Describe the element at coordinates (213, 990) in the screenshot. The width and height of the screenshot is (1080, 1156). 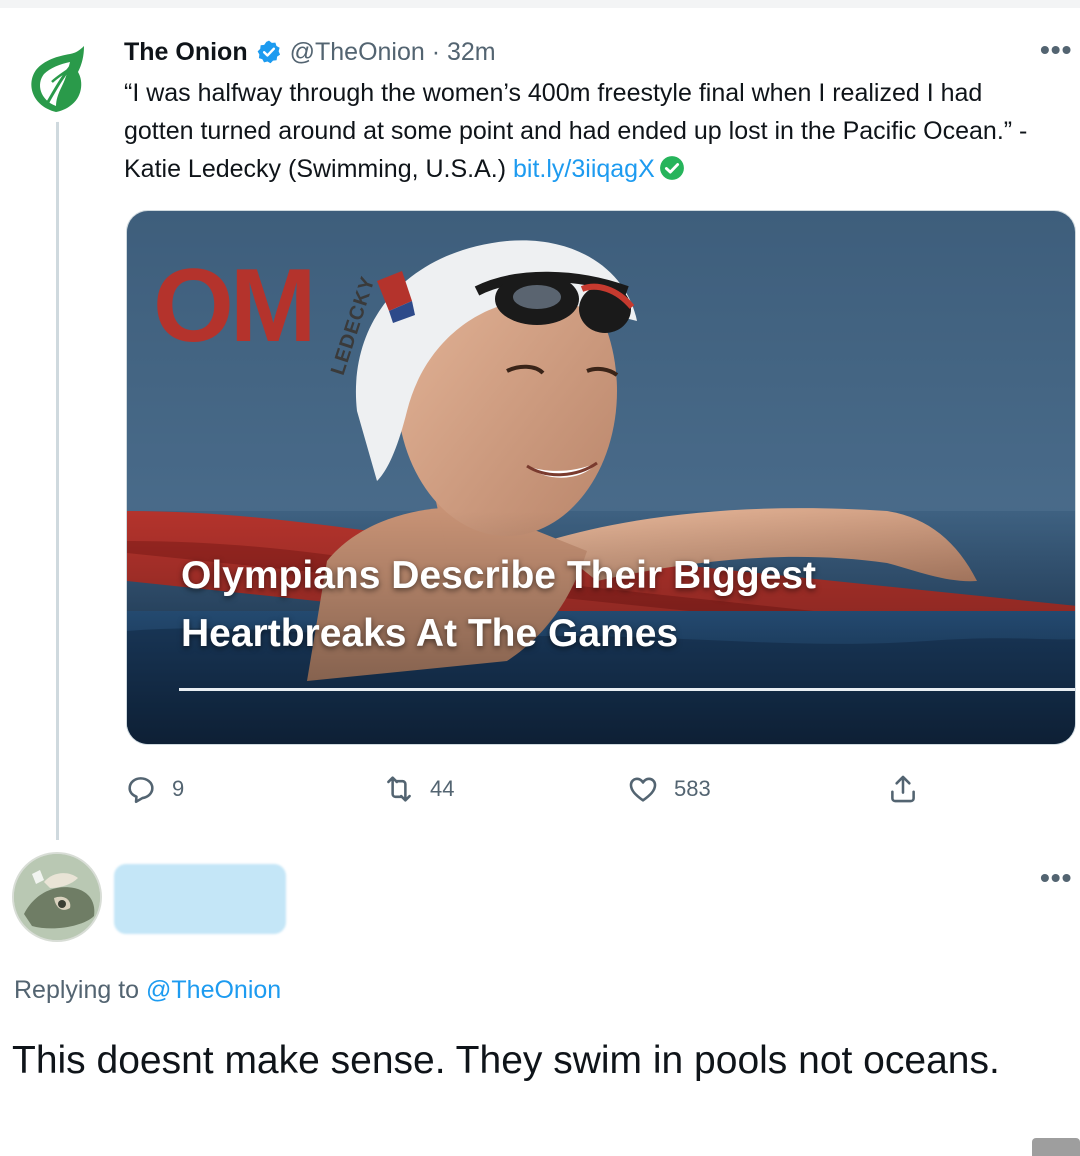
I see `replying-mention: @TheOnion` at that location.